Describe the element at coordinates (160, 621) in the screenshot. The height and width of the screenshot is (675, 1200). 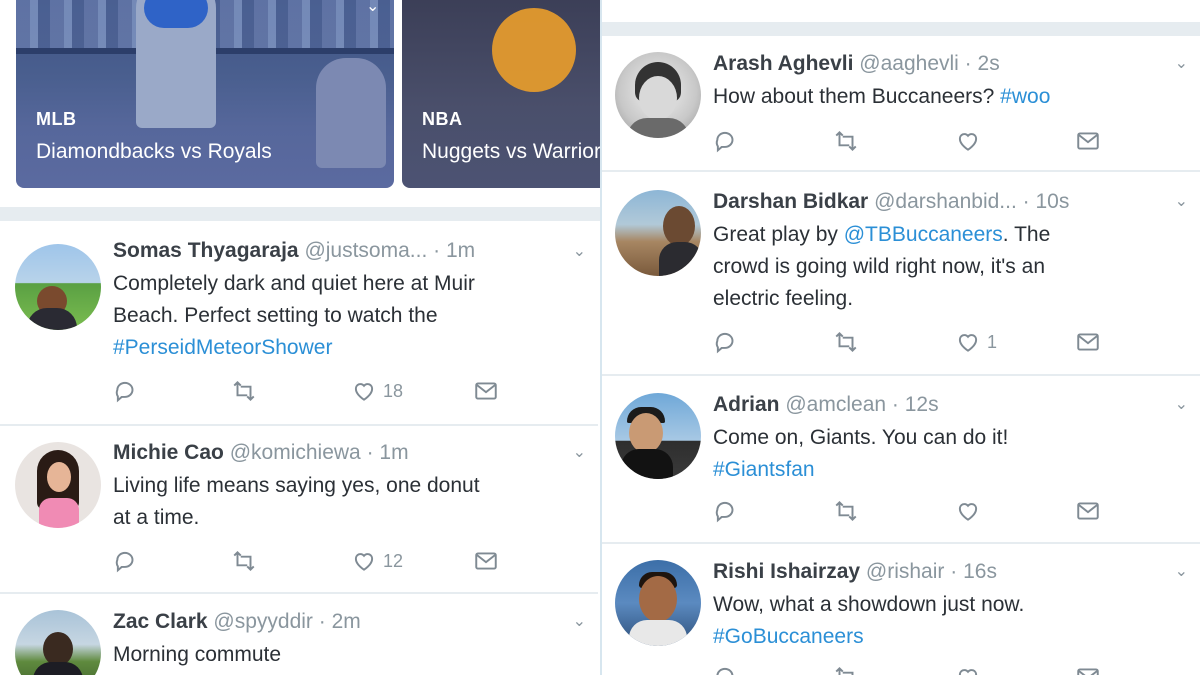
I see `author-name: Zac Clark` at that location.